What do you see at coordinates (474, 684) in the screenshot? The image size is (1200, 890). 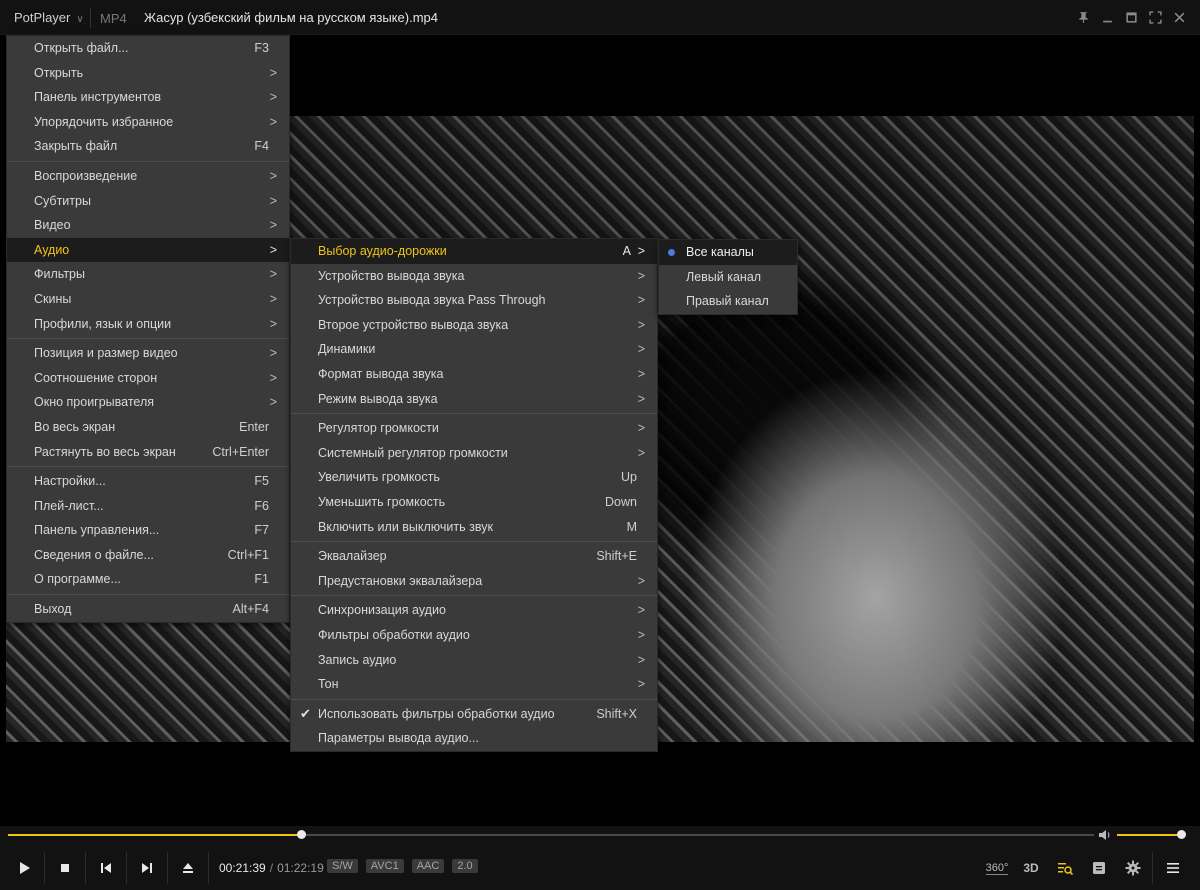 I see `audio_menu-item: Тон >` at bounding box center [474, 684].